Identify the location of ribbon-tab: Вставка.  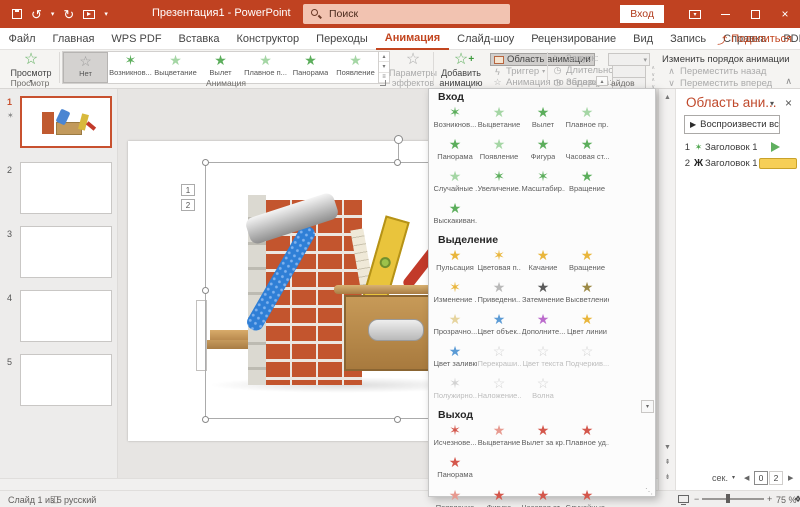
(199, 39).